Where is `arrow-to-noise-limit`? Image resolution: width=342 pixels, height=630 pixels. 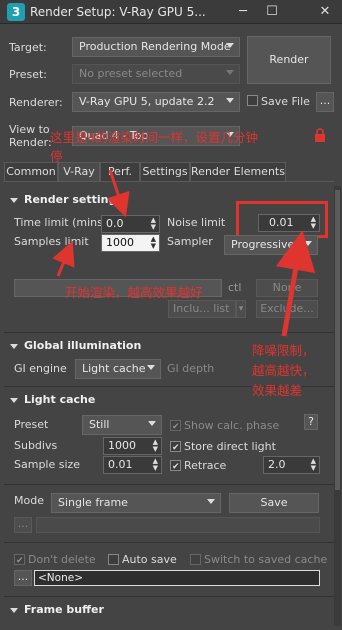 arrow-to-noise-limit is located at coordinates (295, 283).